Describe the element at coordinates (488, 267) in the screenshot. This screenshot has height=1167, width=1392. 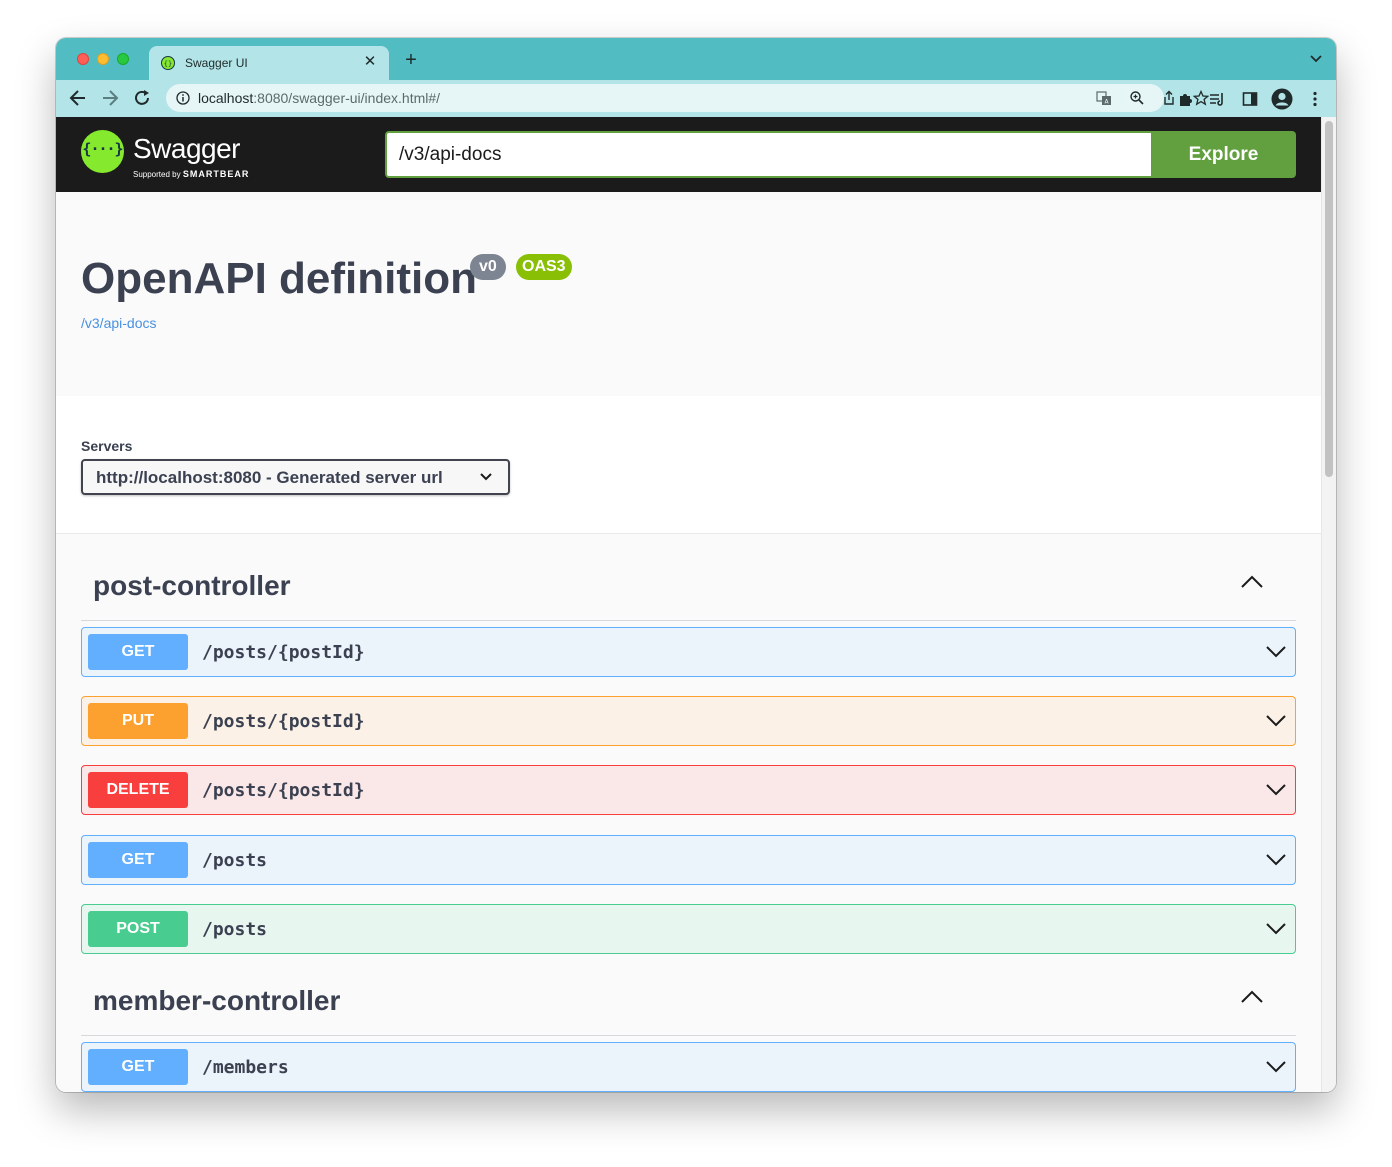
I see `version-badge: v0` at that location.